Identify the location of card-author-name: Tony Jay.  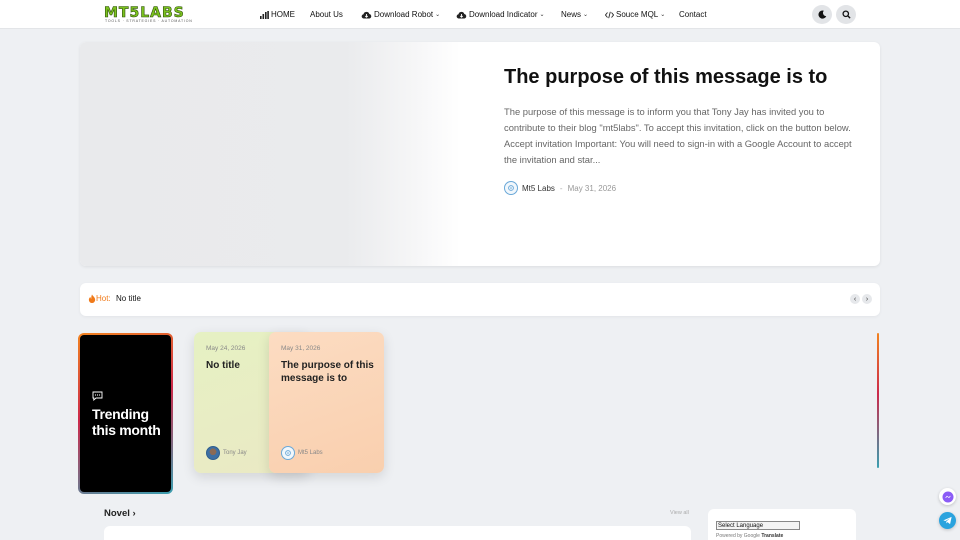
(235, 453).